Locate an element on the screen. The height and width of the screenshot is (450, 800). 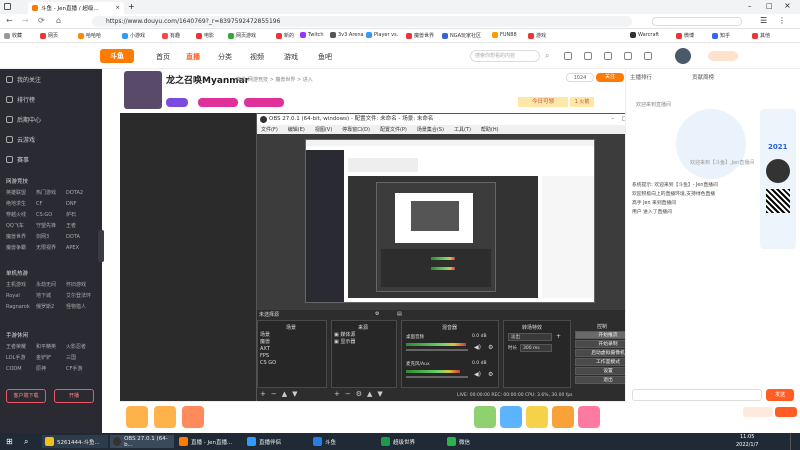
tab-douyu: 斗鱼 - Jen直播 / 超级... × is located at coordinates (76, 8).